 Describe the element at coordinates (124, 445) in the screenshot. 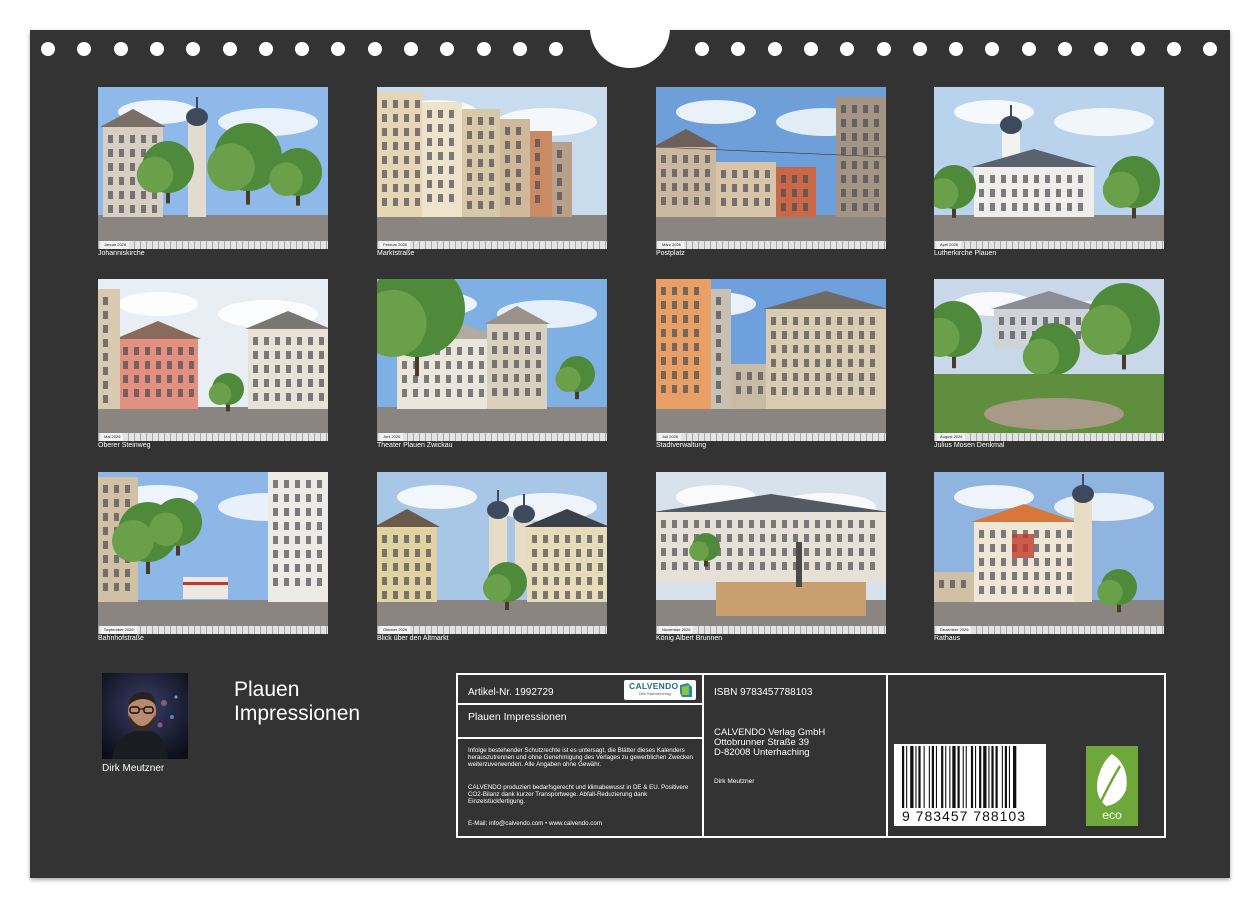

I see `month-caption: Oberer Steinweg` at that location.